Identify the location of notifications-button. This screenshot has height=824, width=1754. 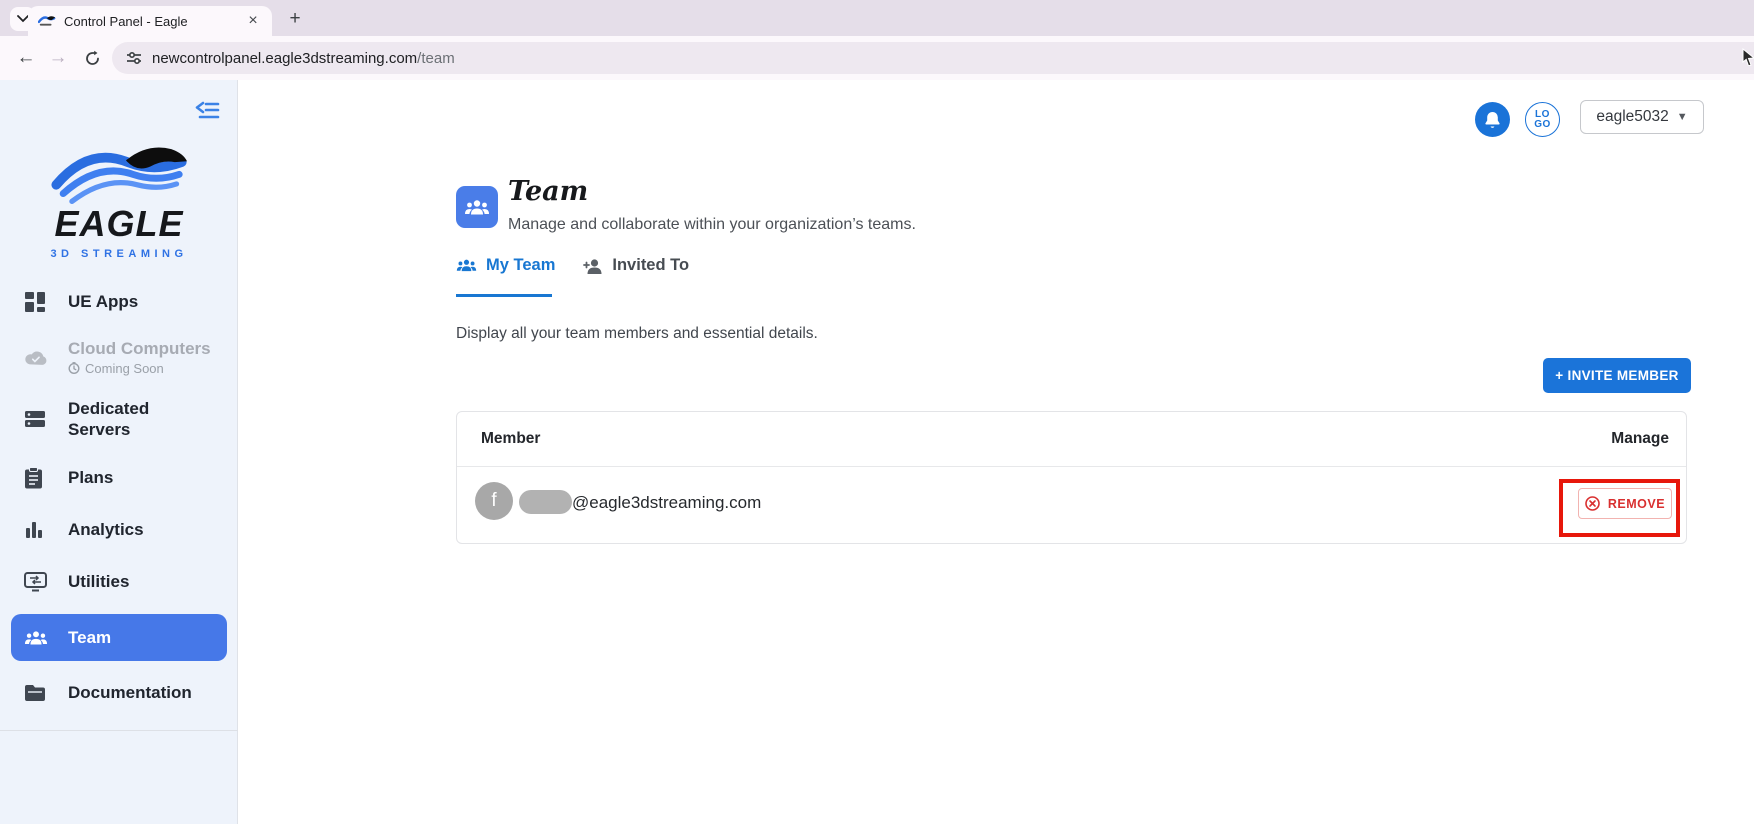
(1492, 119).